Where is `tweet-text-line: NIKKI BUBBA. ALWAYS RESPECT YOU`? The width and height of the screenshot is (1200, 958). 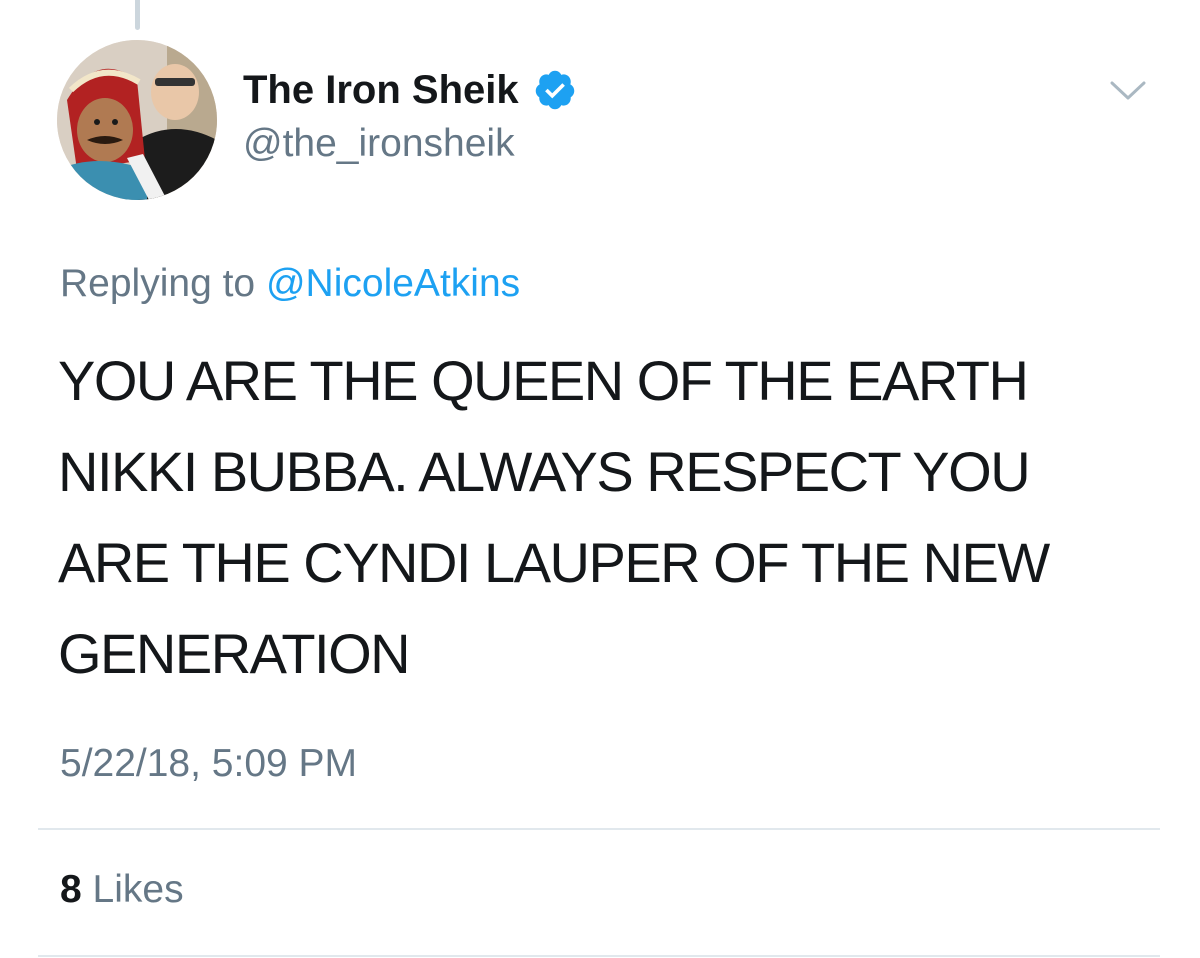
tweet-text-line: NIKKI BUBBA. ALWAYS RESPECT YOU is located at coordinates (544, 471).